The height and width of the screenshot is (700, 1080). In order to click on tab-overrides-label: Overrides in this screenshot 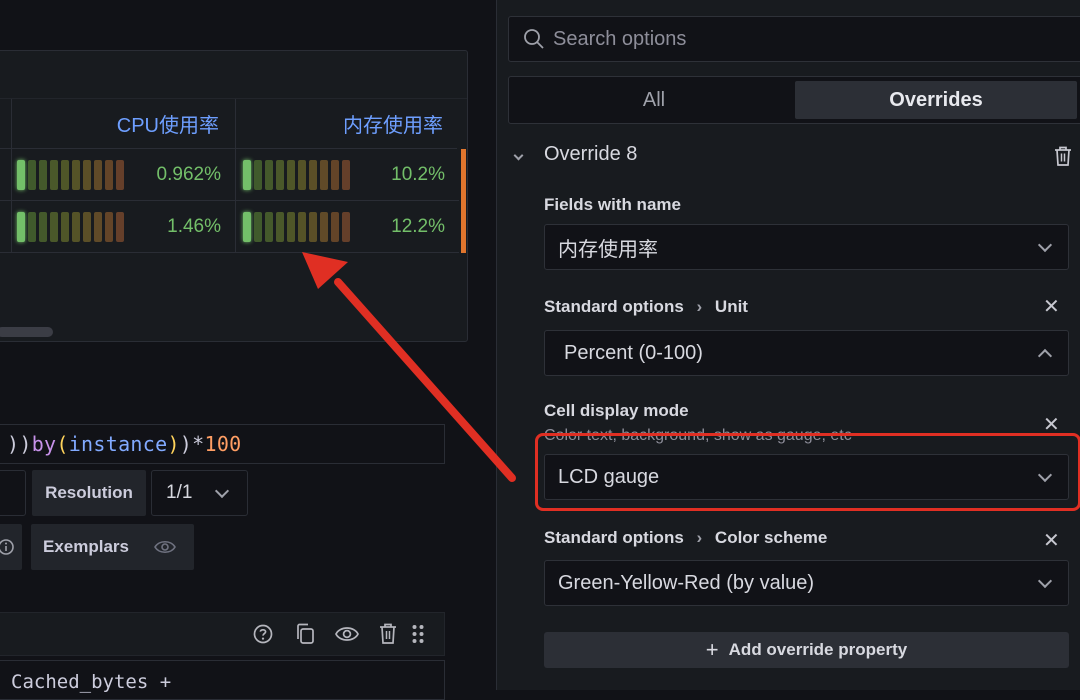, I will do `click(936, 99)`.